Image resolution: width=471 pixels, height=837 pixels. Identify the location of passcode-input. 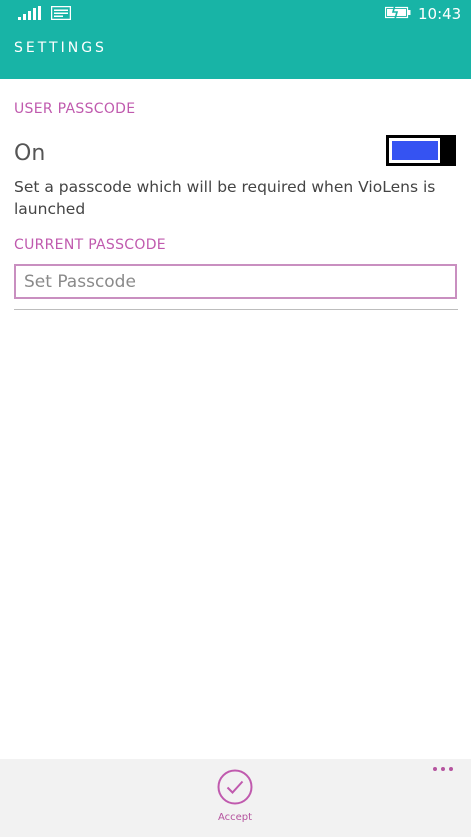
(235, 281).